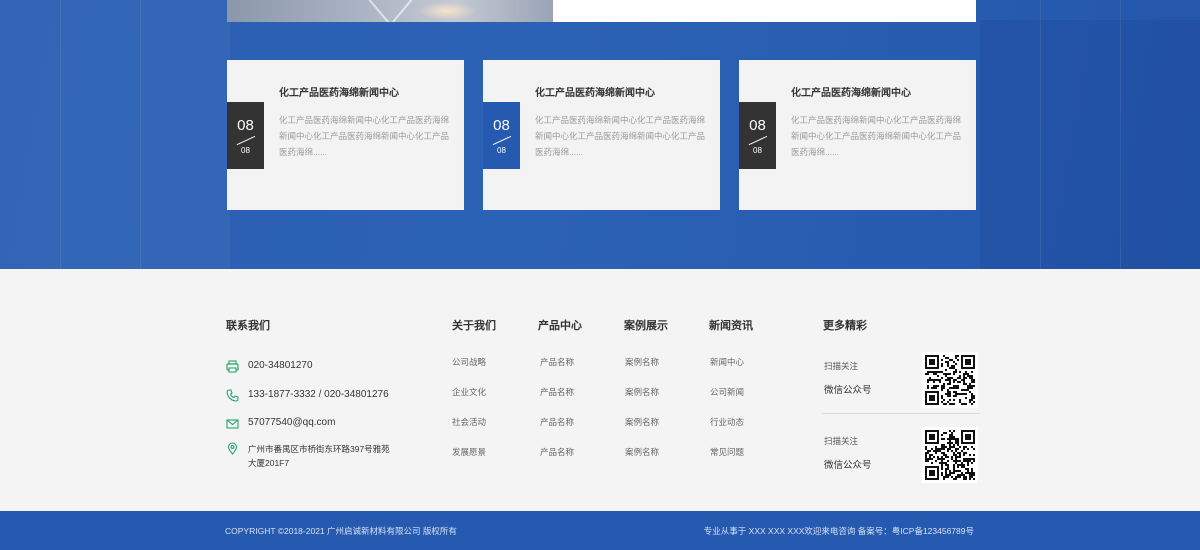  What do you see at coordinates (319, 456) in the screenshot?
I see `contact-address-text: 广州市番禺区市桥街东环路397号雅苑大厦201F7` at bounding box center [319, 456].